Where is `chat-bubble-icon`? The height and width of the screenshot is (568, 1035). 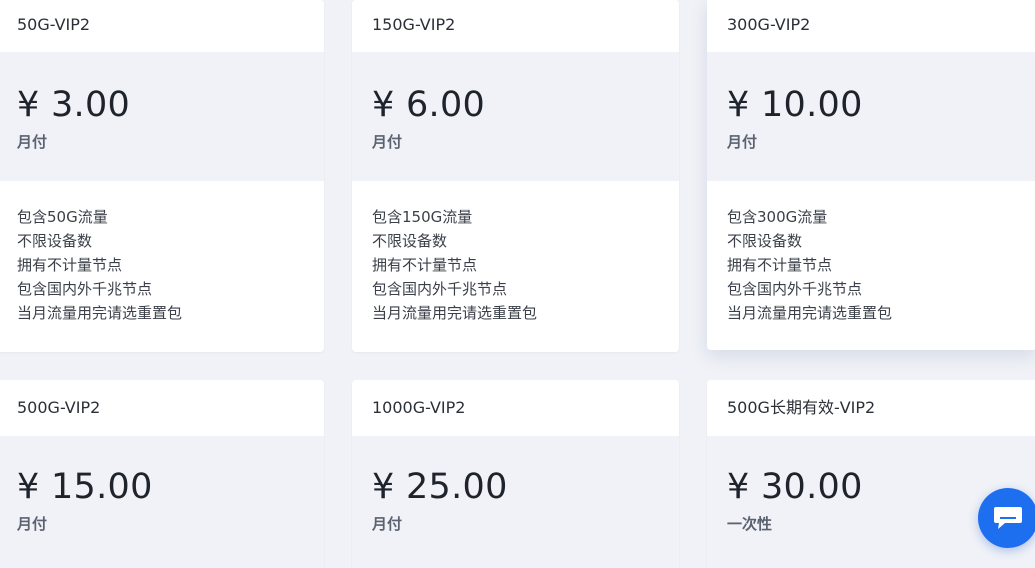 chat-bubble-icon is located at coordinates (1008, 518).